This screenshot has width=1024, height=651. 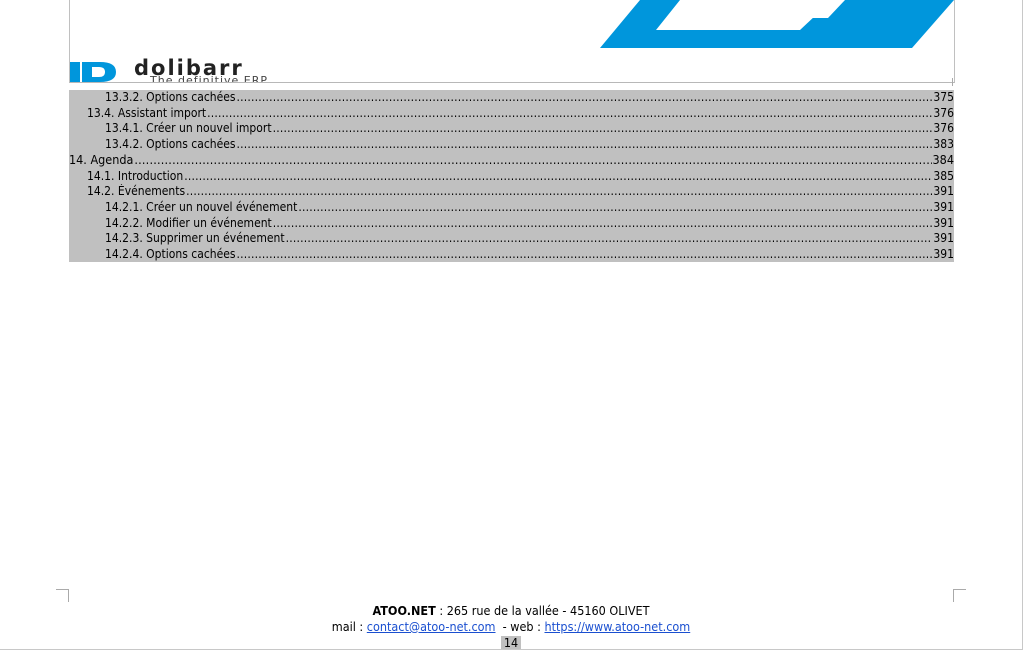 I want to click on toc-entry: 14.2. Événements 391, so click(x=511, y=192).